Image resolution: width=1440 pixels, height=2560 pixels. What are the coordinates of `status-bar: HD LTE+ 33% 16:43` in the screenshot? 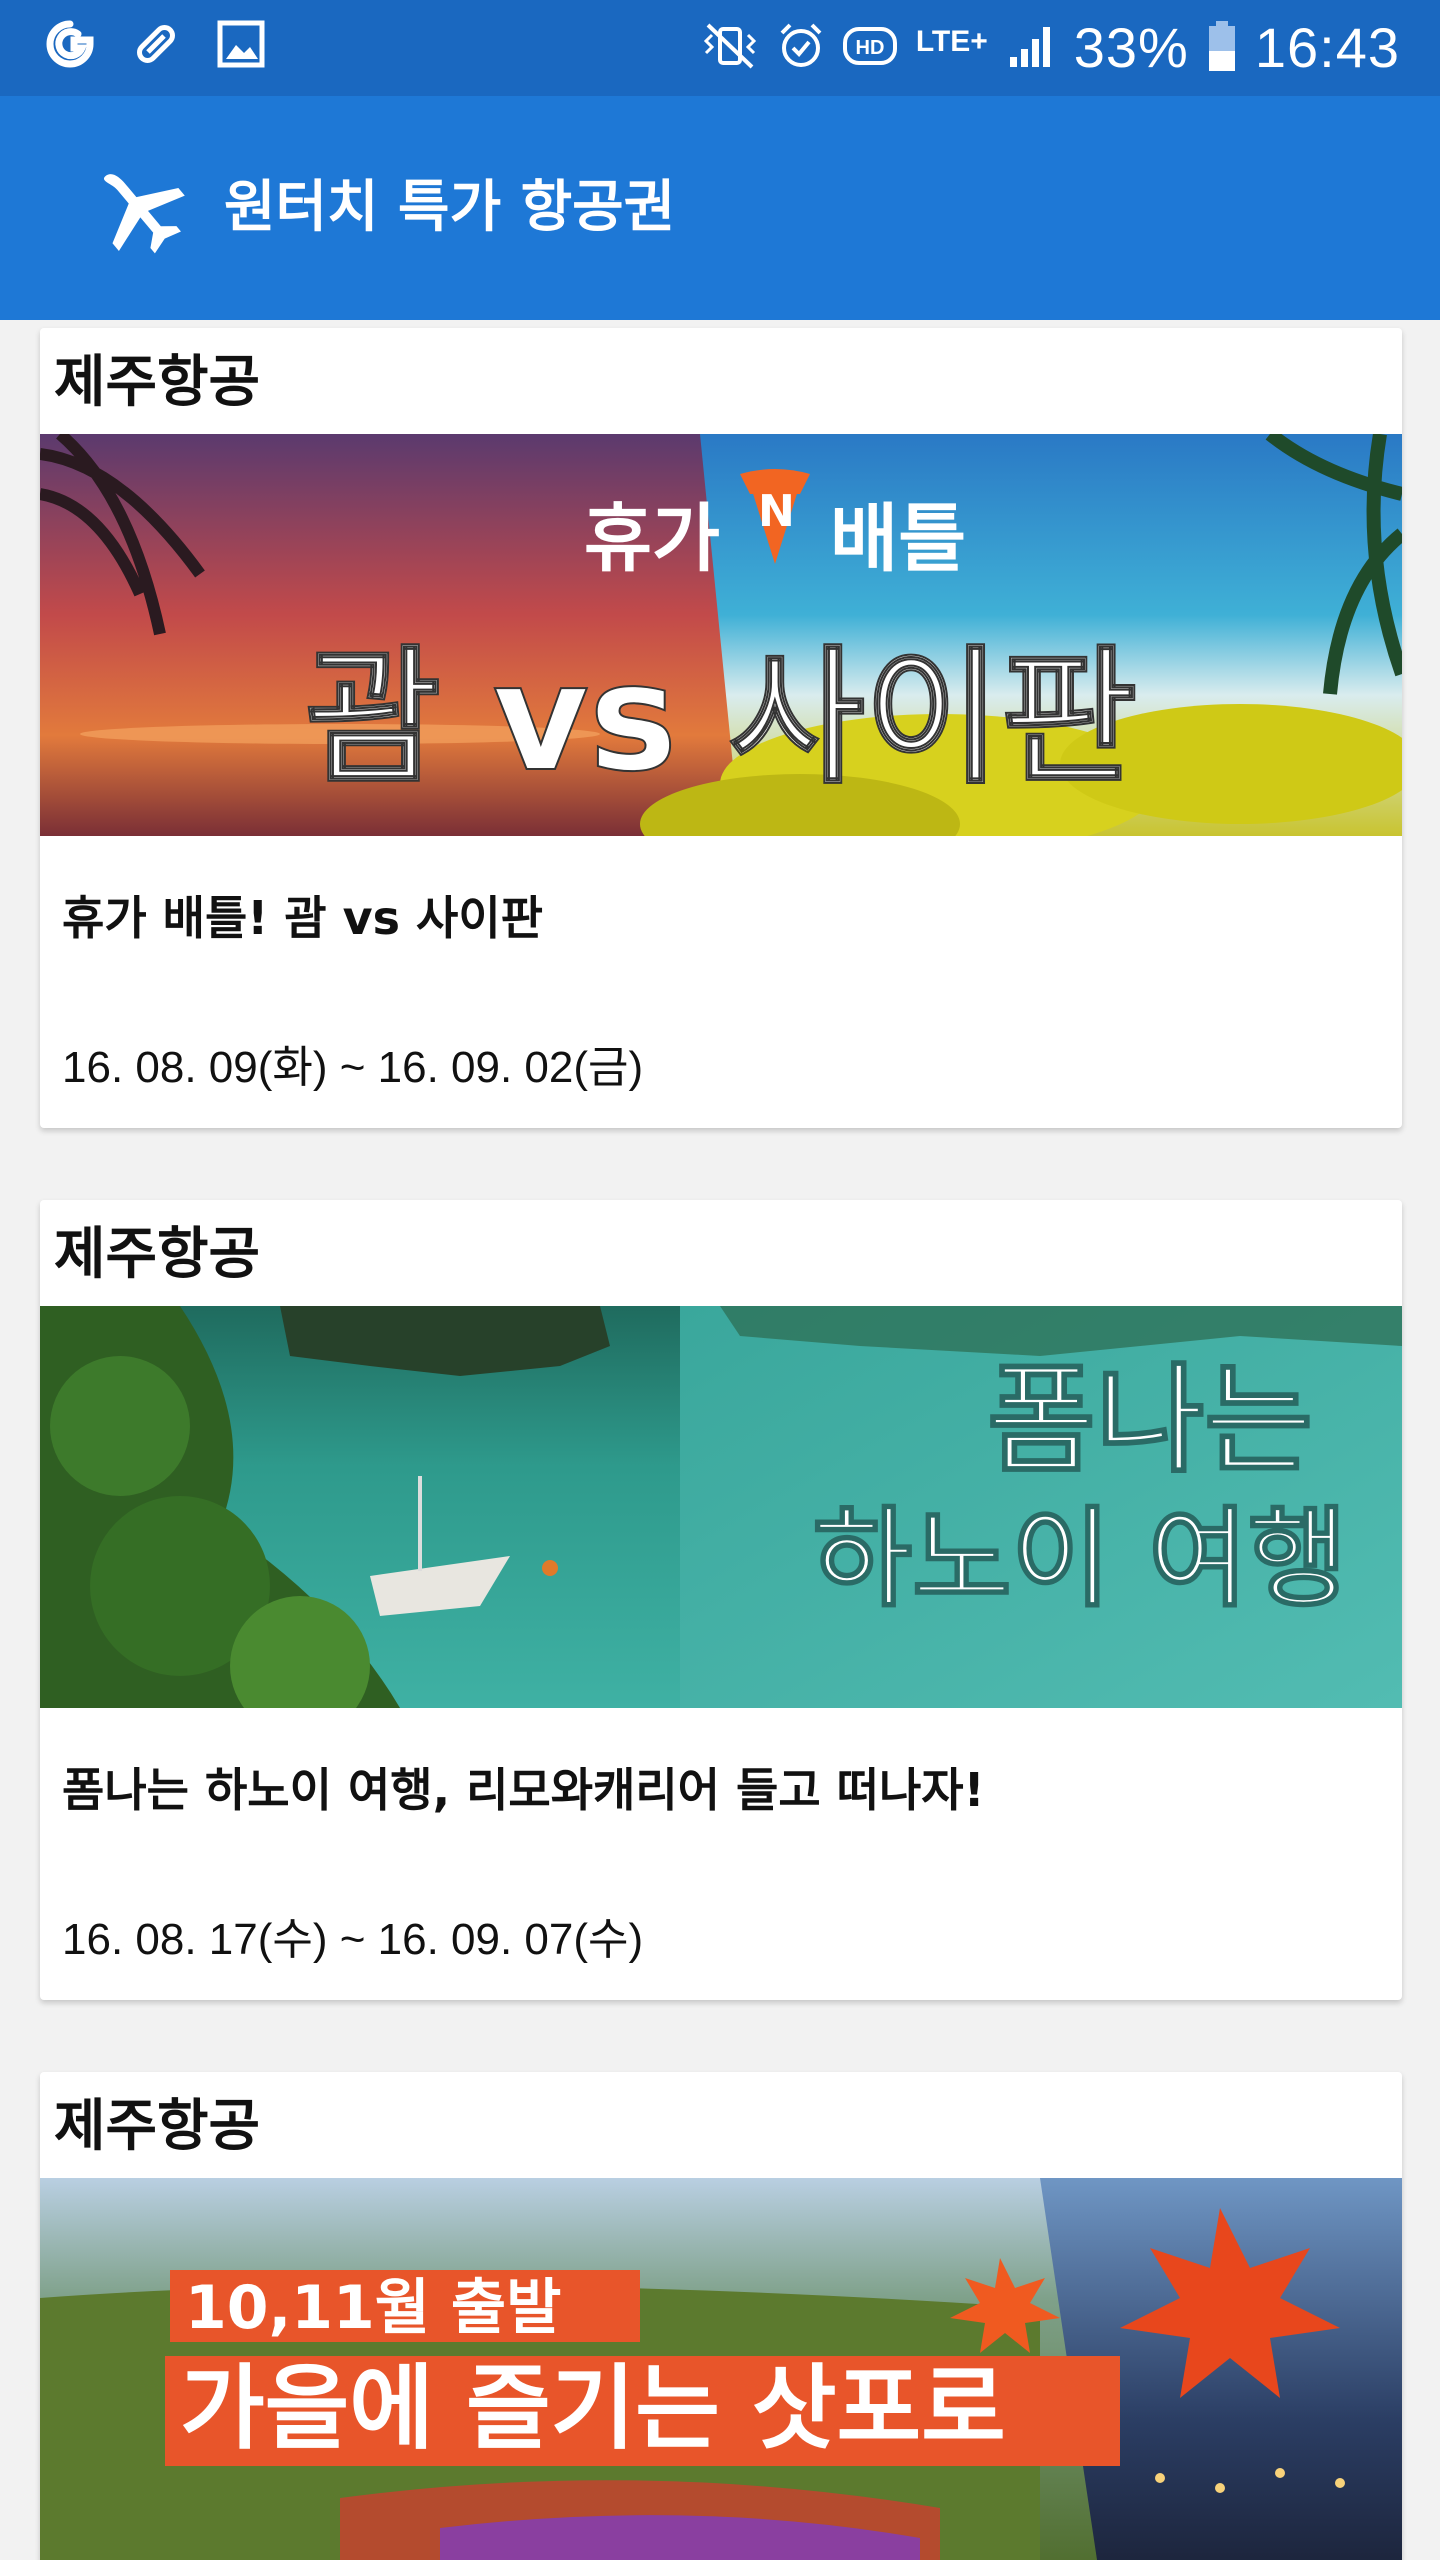 It's located at (720, 48).